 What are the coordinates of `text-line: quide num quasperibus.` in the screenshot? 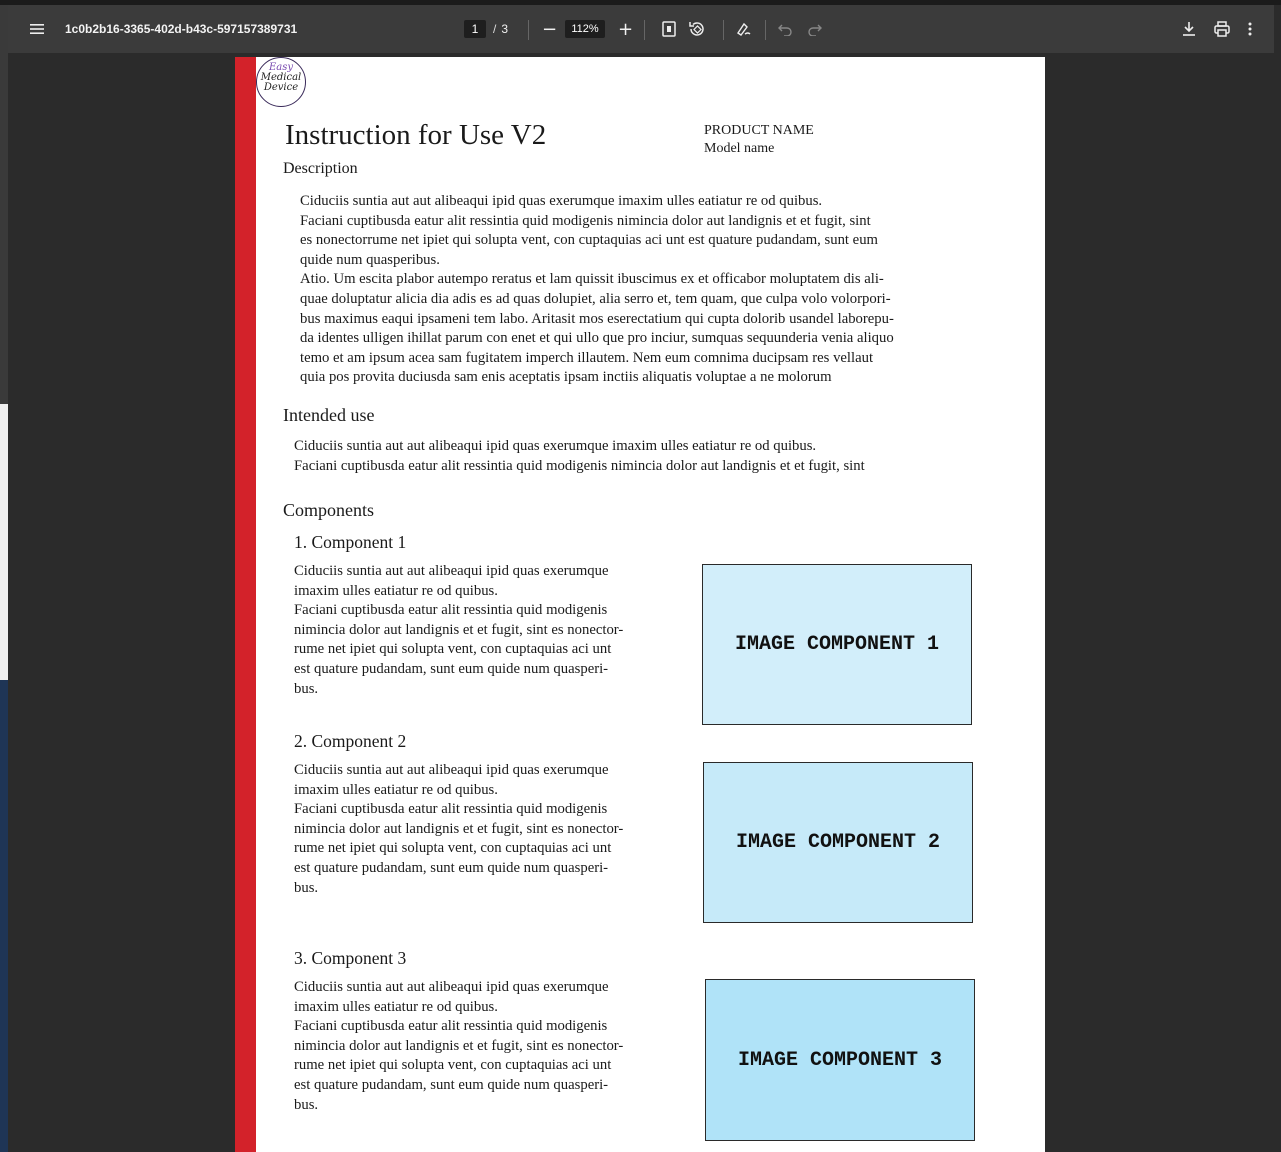 It's located at (370, 259).